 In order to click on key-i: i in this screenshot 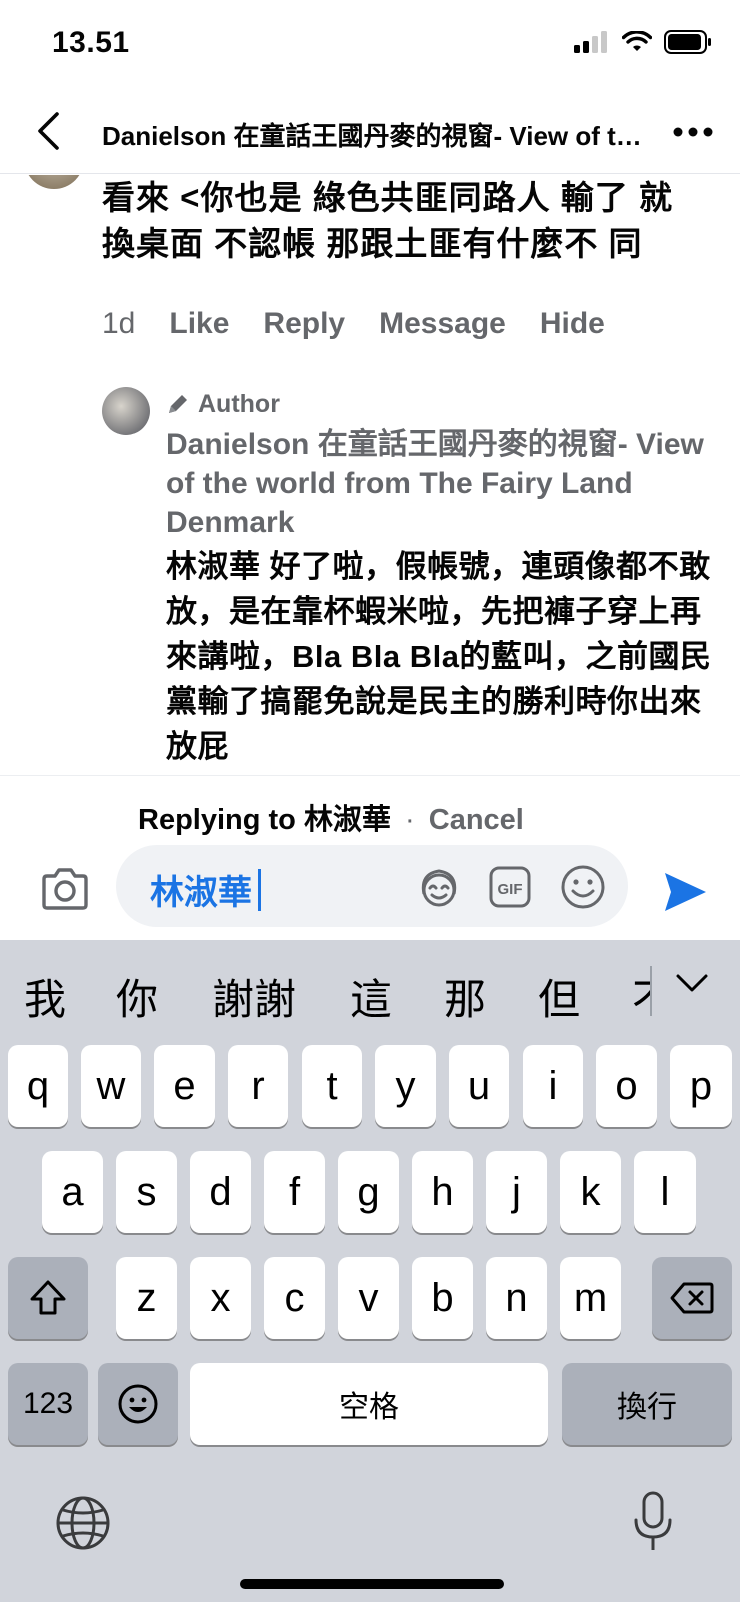, I will do `click(553, 1086)`.